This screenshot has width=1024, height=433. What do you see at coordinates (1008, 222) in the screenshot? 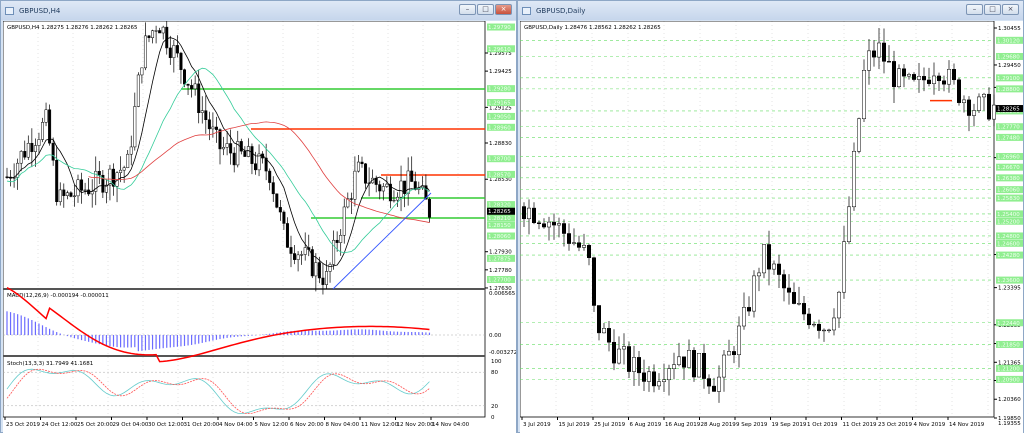
I see `level-price-label: 1.25200` at bounding box center [1008, 222].